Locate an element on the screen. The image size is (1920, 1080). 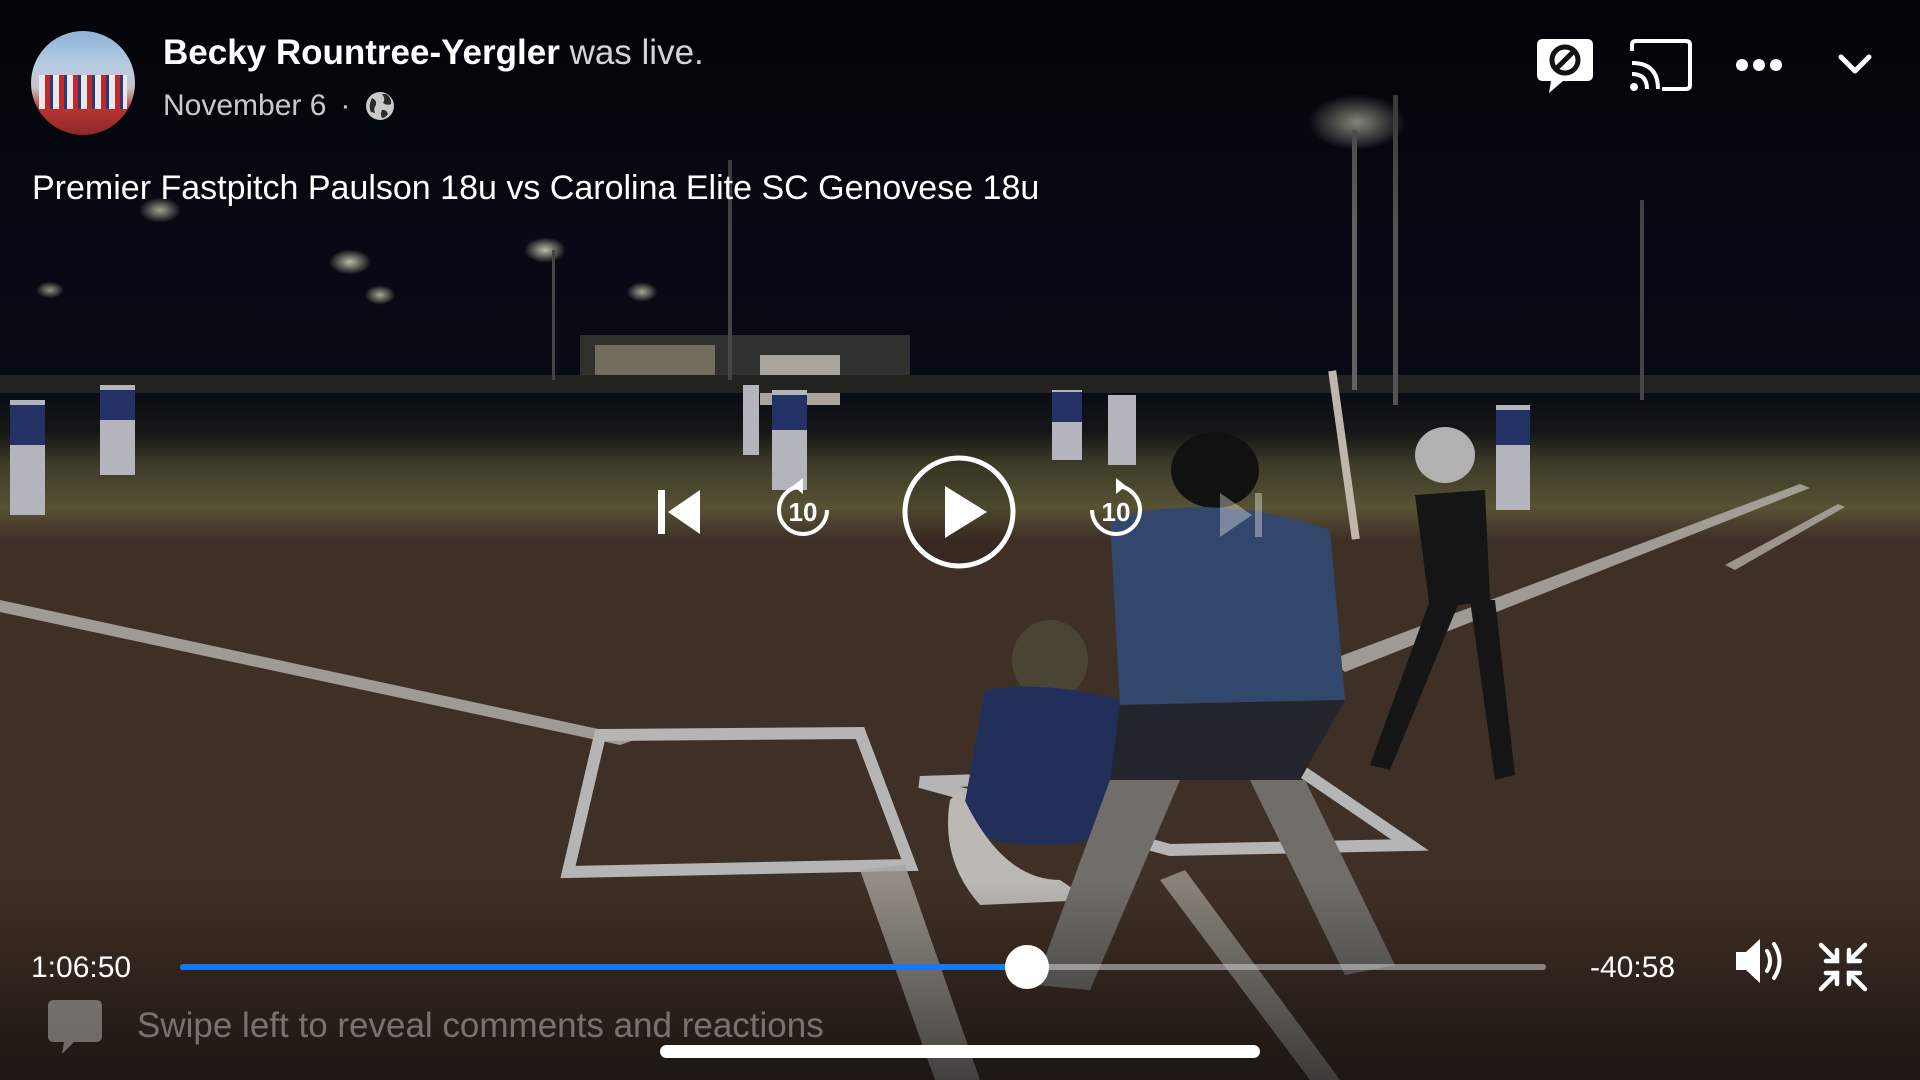
author-name: Becky Rountree-Yergler is located at coordinates (361, 52).